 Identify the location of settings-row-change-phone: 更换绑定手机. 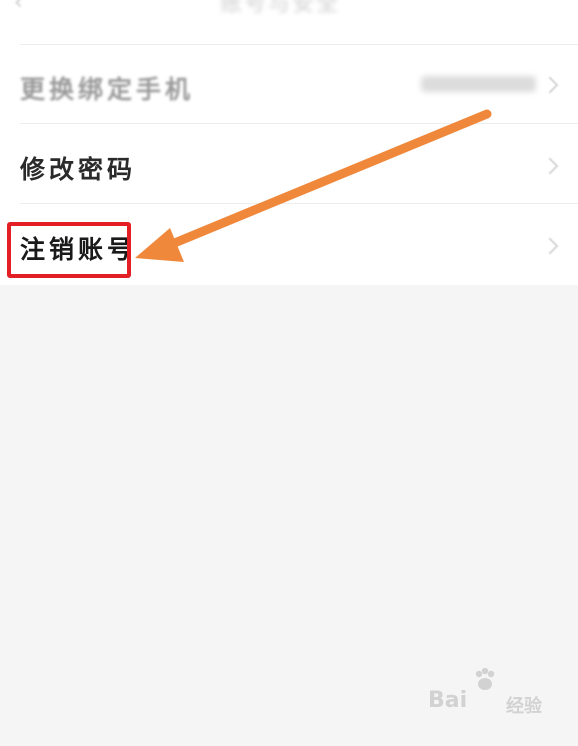
(289, 84).